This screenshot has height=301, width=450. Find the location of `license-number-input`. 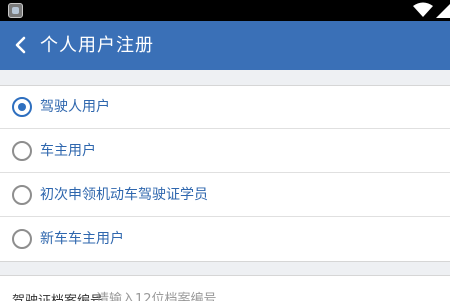

license-number-input is located at coordinates (246, 295).